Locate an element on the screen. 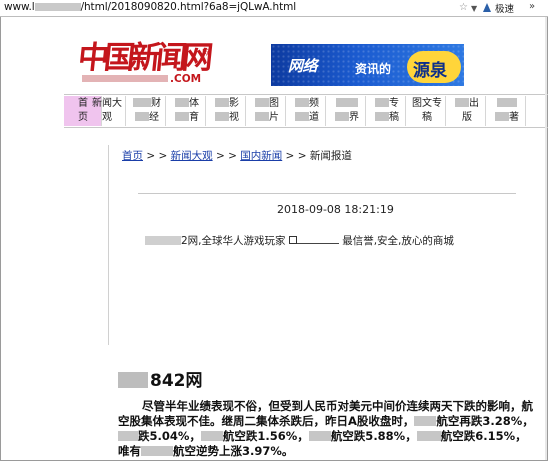  nav-item-news: 新闻大观 is located at coordinates (107, 111).